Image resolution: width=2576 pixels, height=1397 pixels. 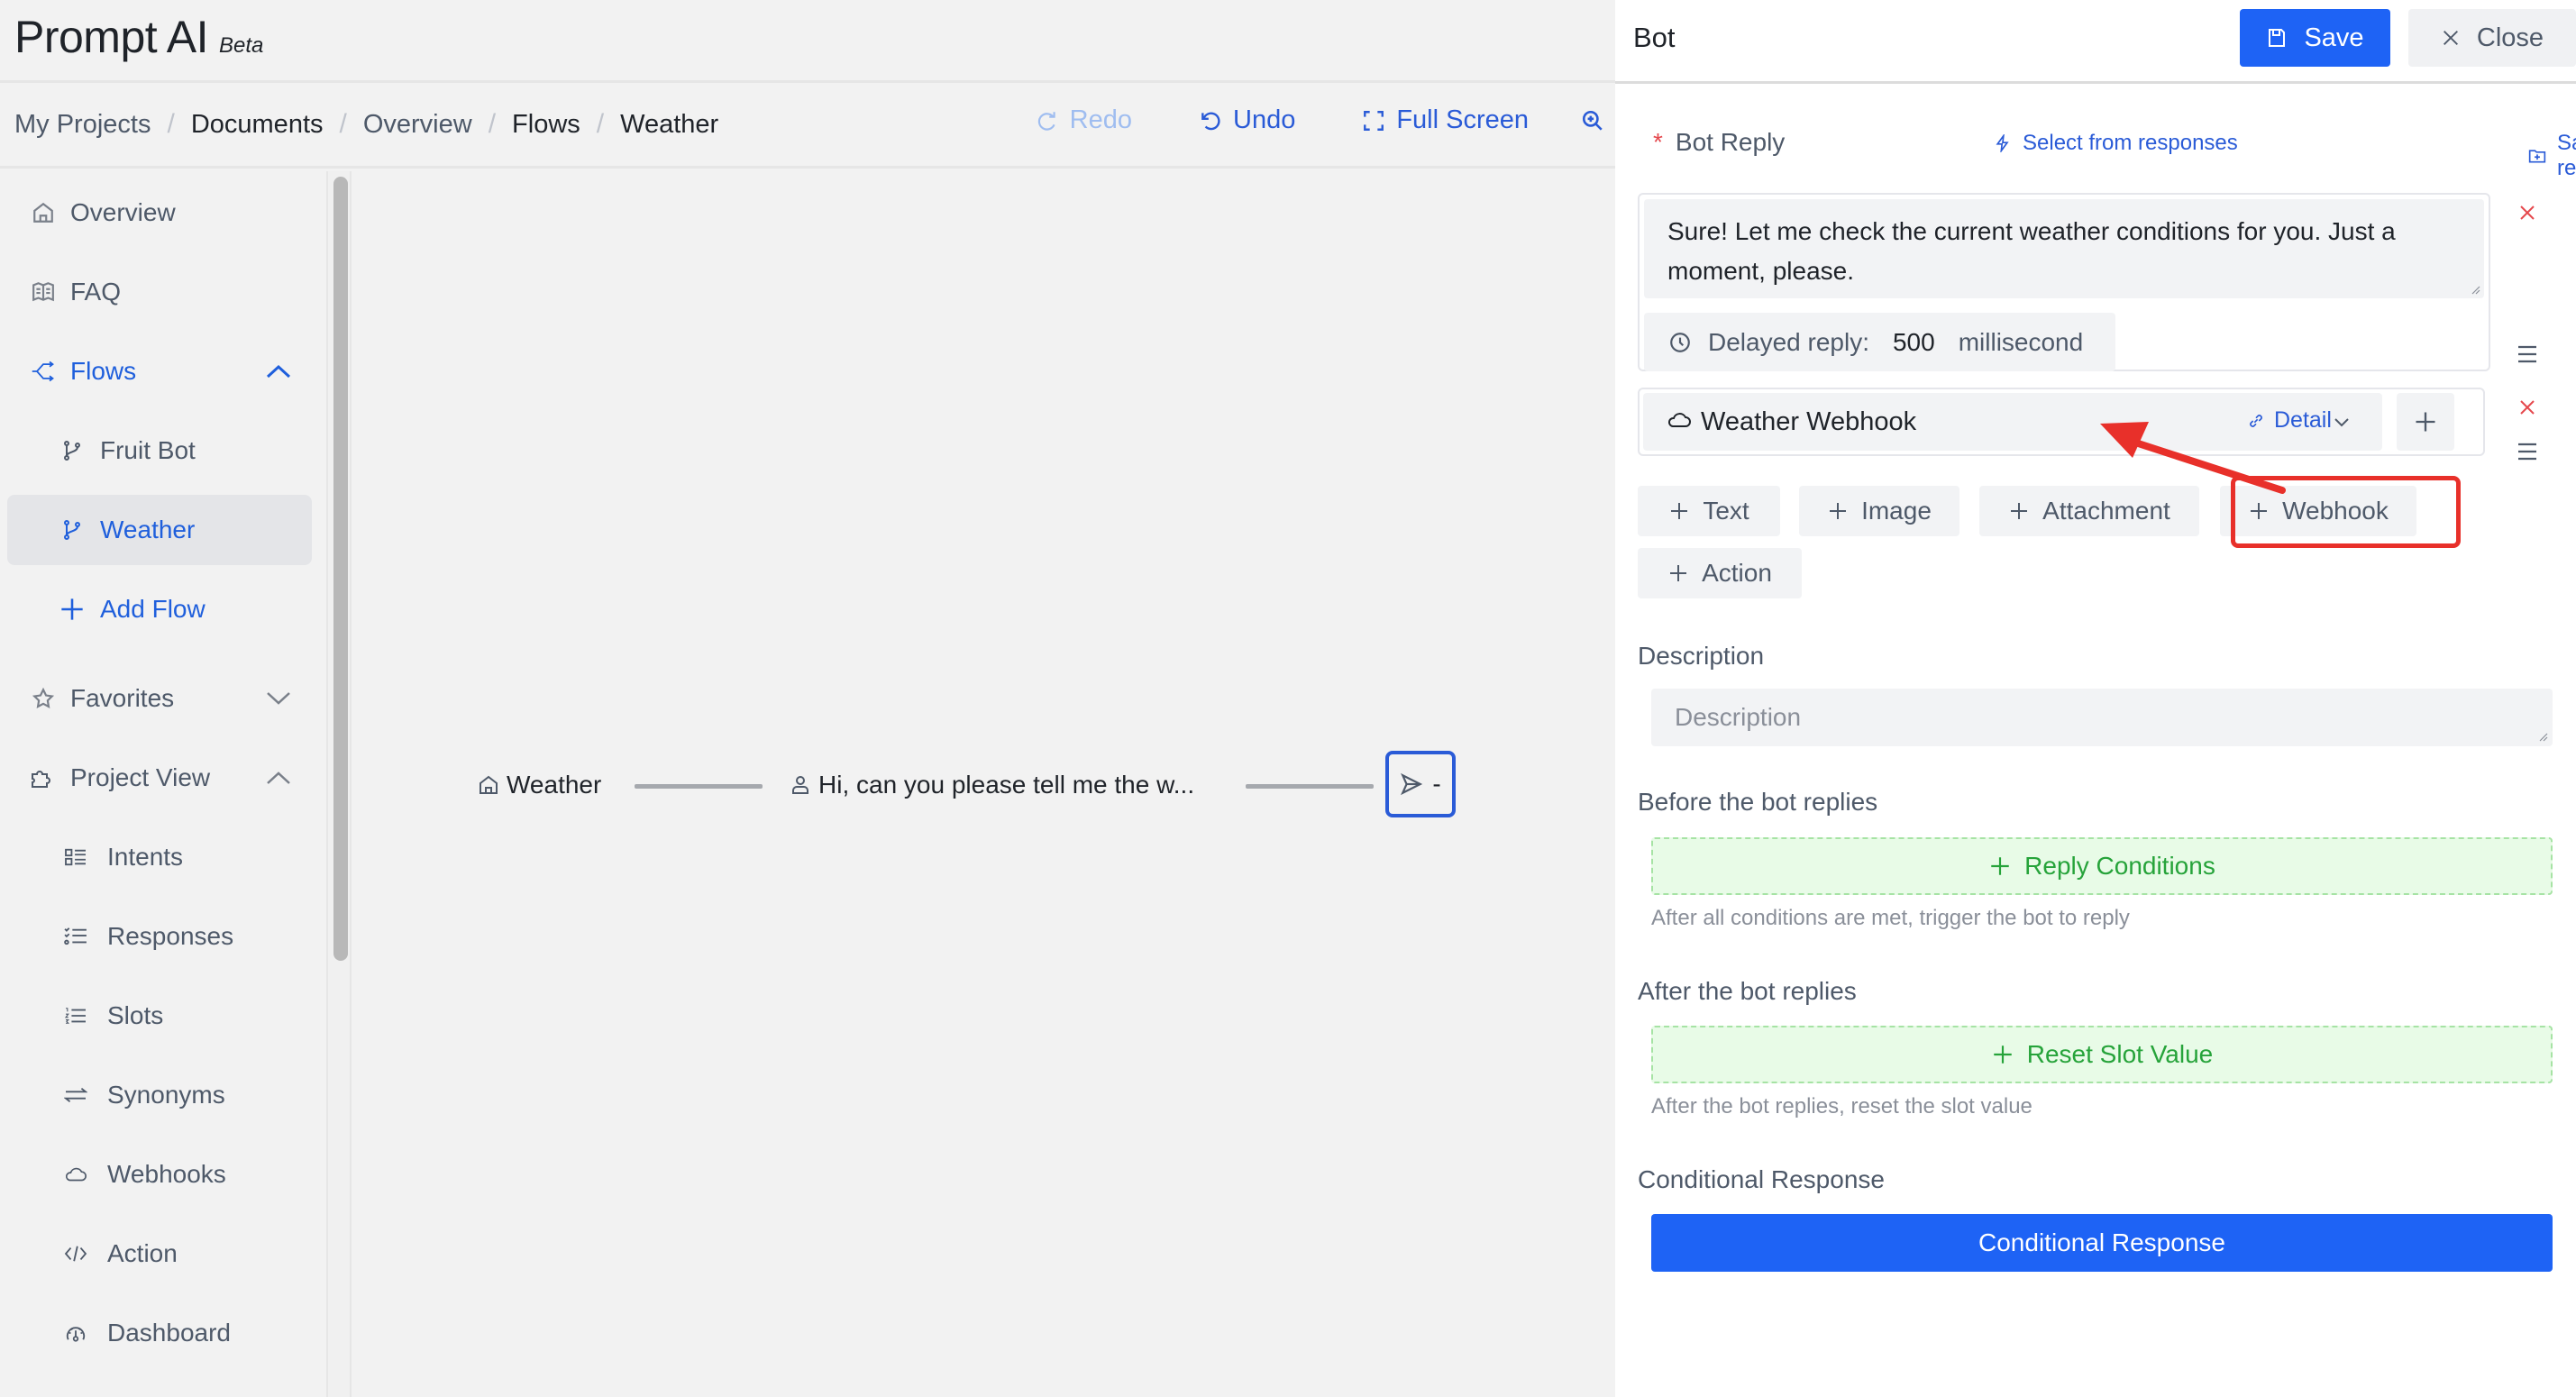 I want to click on beta-badge: Beta, so click(x=241, y=45).